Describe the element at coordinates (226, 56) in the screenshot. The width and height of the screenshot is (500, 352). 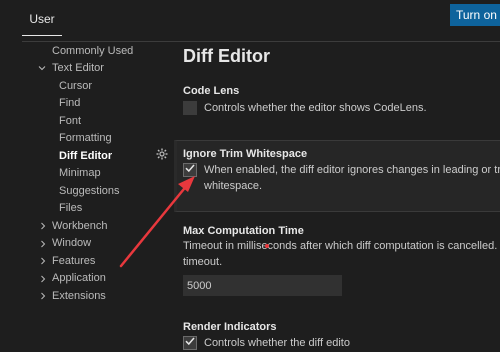
I see `section-title: Diff Editor` at that location.